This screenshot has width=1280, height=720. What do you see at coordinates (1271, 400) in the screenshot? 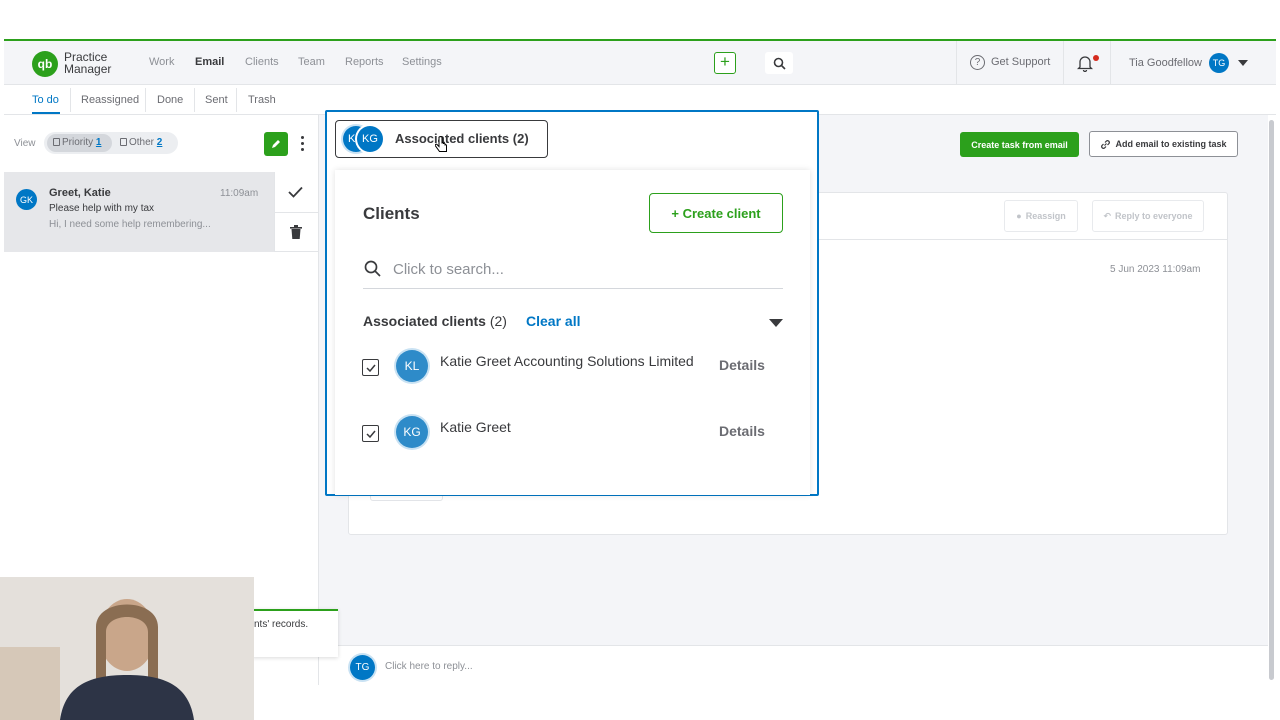
I see `scrollbar-thumb` at bounding box center [1271, 400].